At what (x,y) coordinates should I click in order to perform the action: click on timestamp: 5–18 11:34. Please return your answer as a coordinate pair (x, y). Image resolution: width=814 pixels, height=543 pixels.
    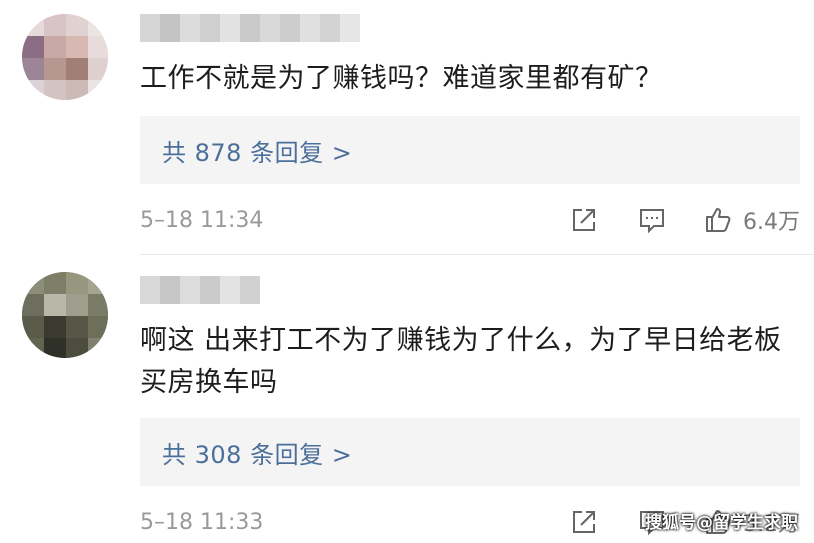
    Looking at the image, I should click on (202, 220).